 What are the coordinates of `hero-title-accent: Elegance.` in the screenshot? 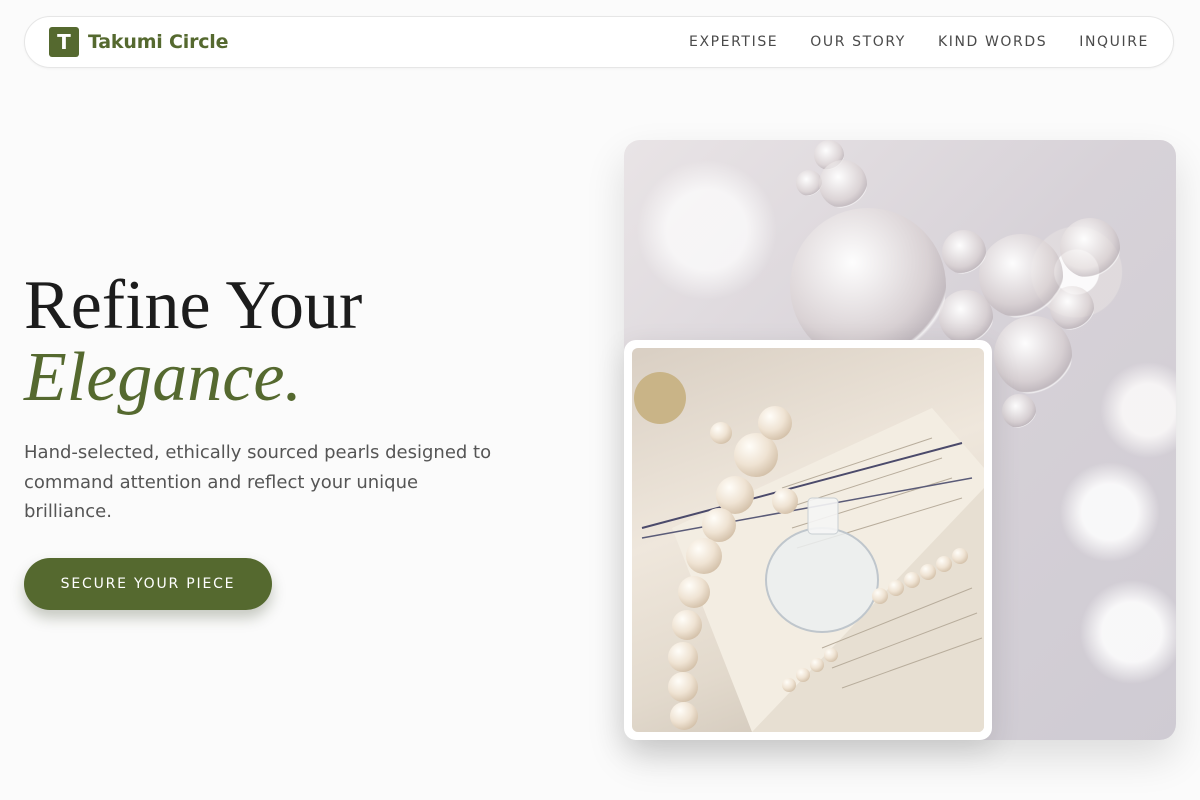 It's located at (163, 377).